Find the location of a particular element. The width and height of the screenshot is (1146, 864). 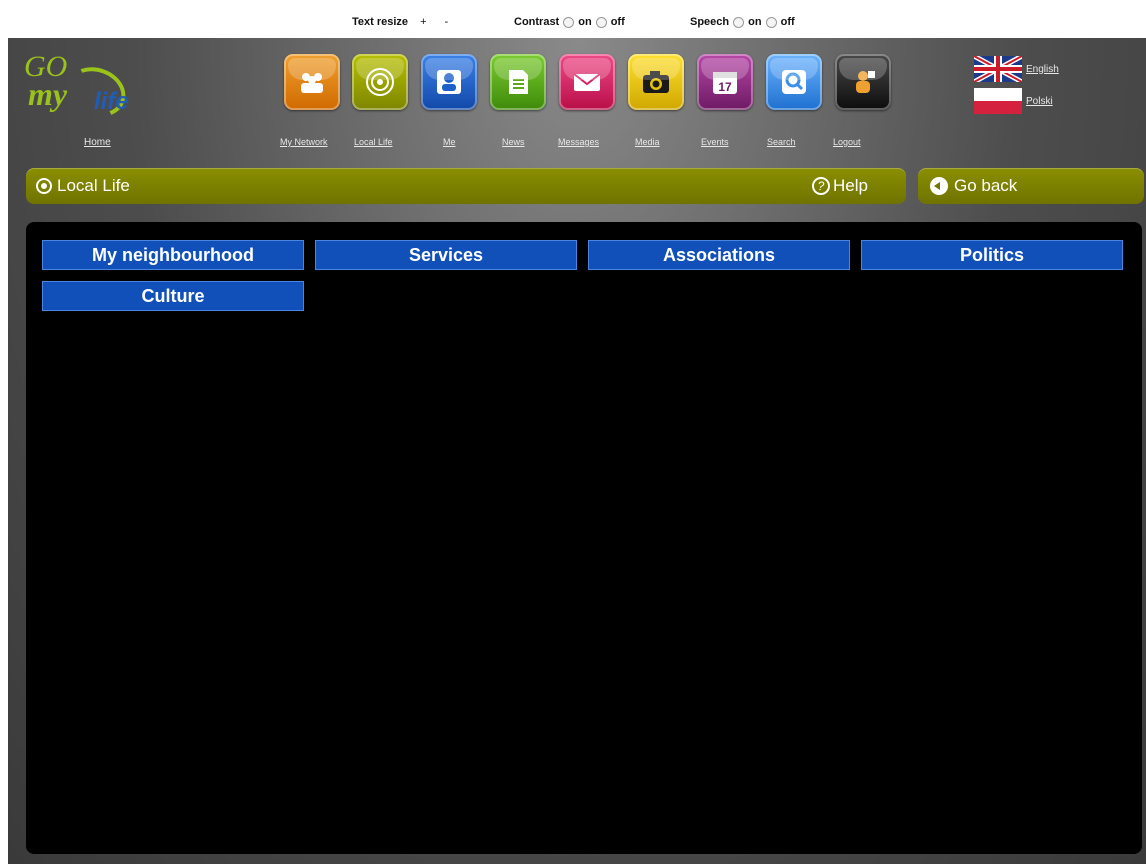

nav-label-logout: Logout is located at coordinates (847, 142).